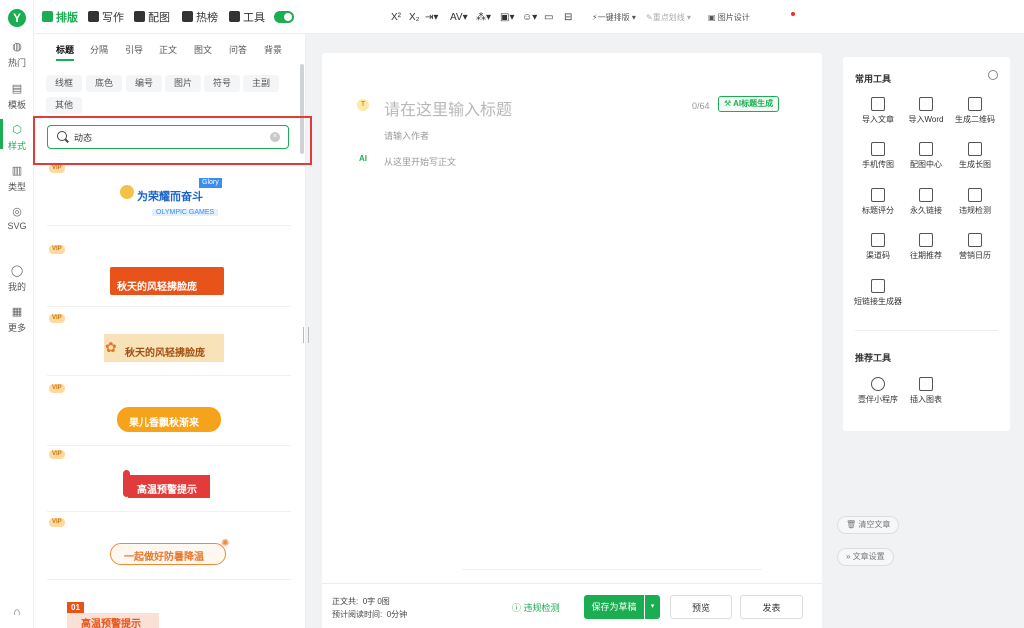 This screenshot has height=628, width=1024. I want to click on chip-other: 其他, so click(64, 105).